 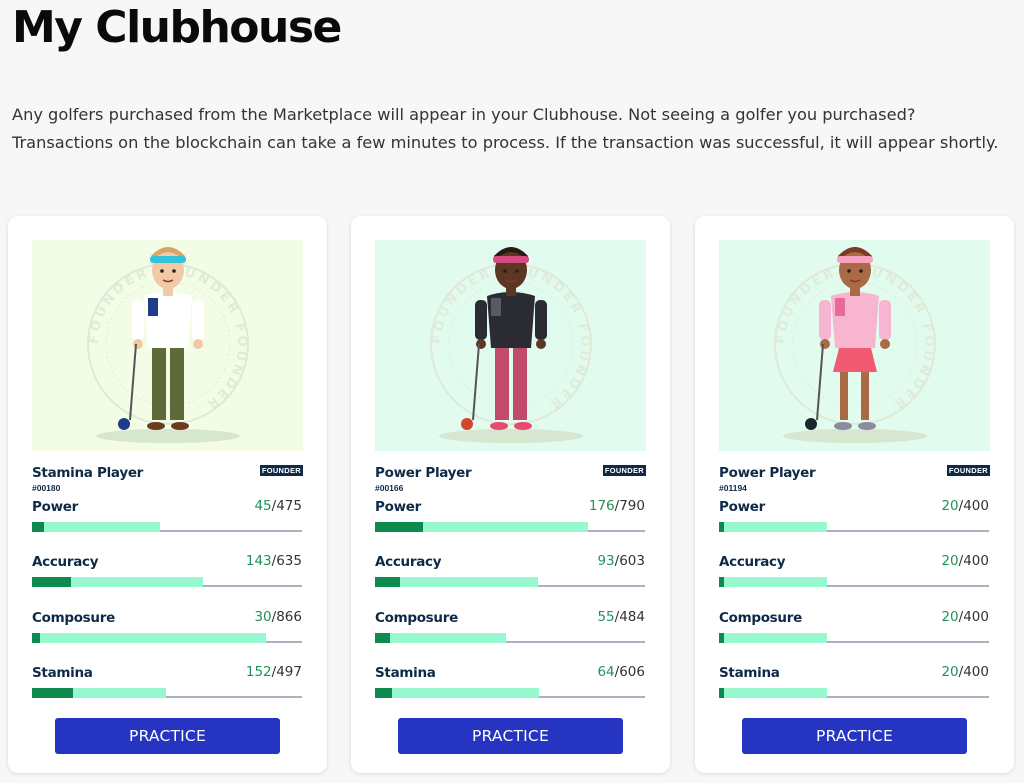 I want to click on stat-value: 55/484, so click(x=621, y=617).